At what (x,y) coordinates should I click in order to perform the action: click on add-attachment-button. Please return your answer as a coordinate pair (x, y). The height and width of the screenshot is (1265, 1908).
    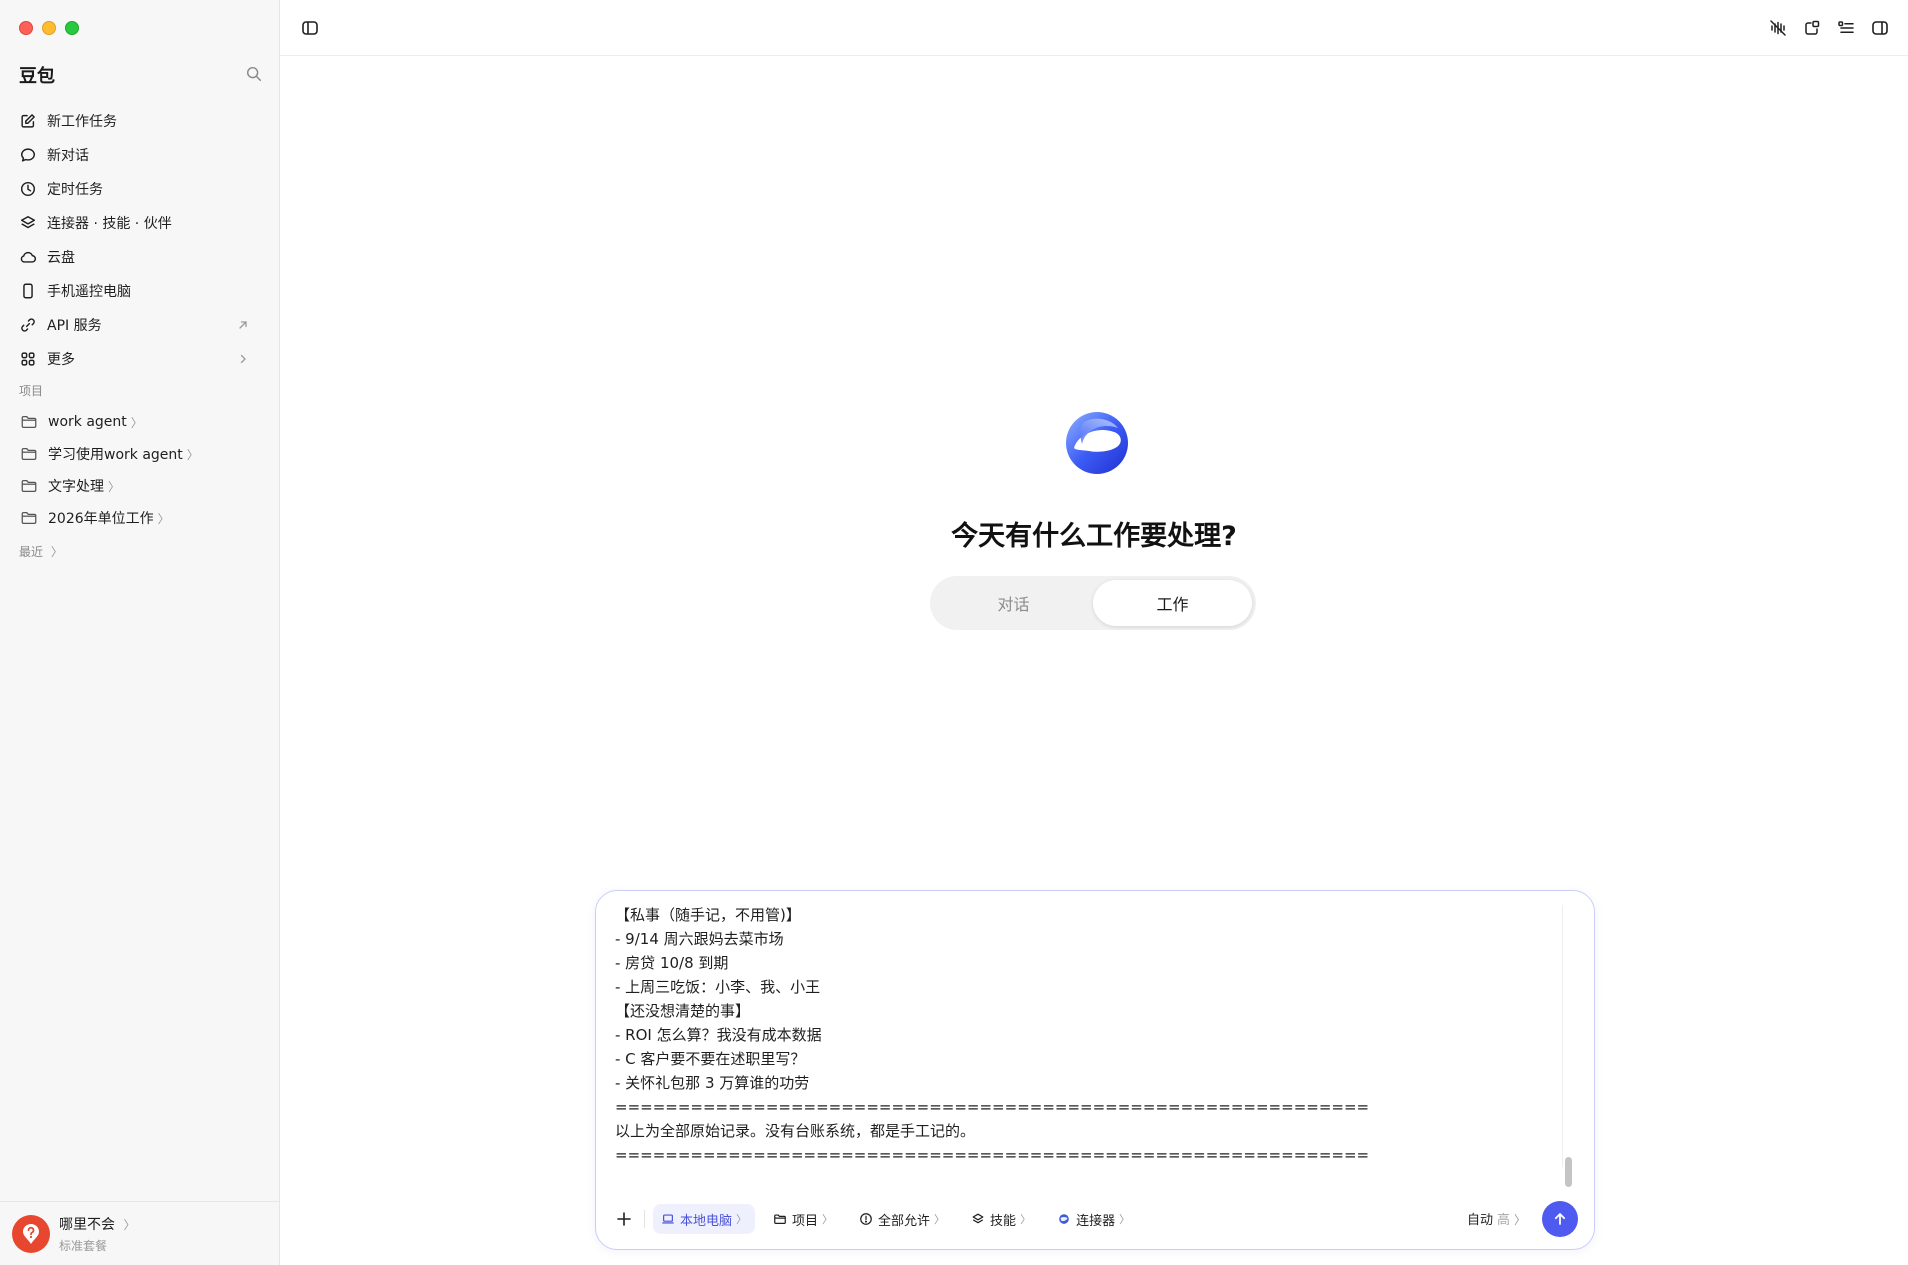
    Looking at the image, I should click on (624, 1219).